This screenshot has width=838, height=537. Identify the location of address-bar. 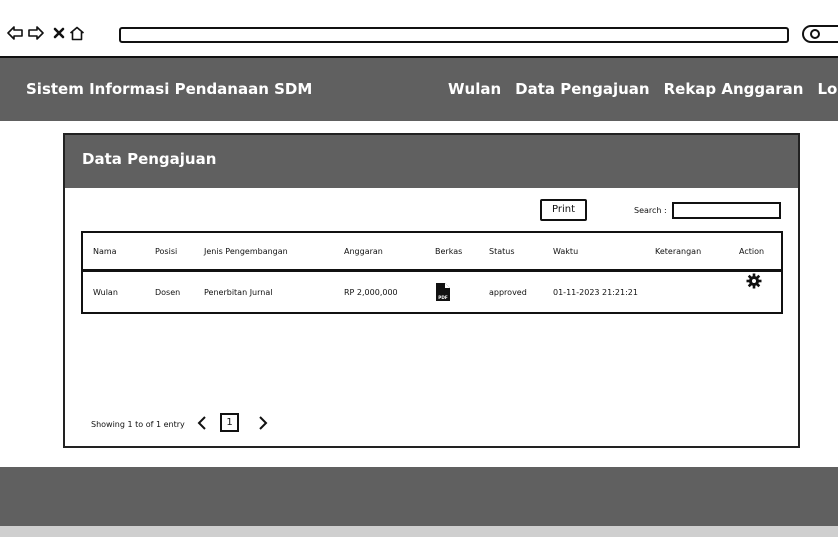
(454, 35).